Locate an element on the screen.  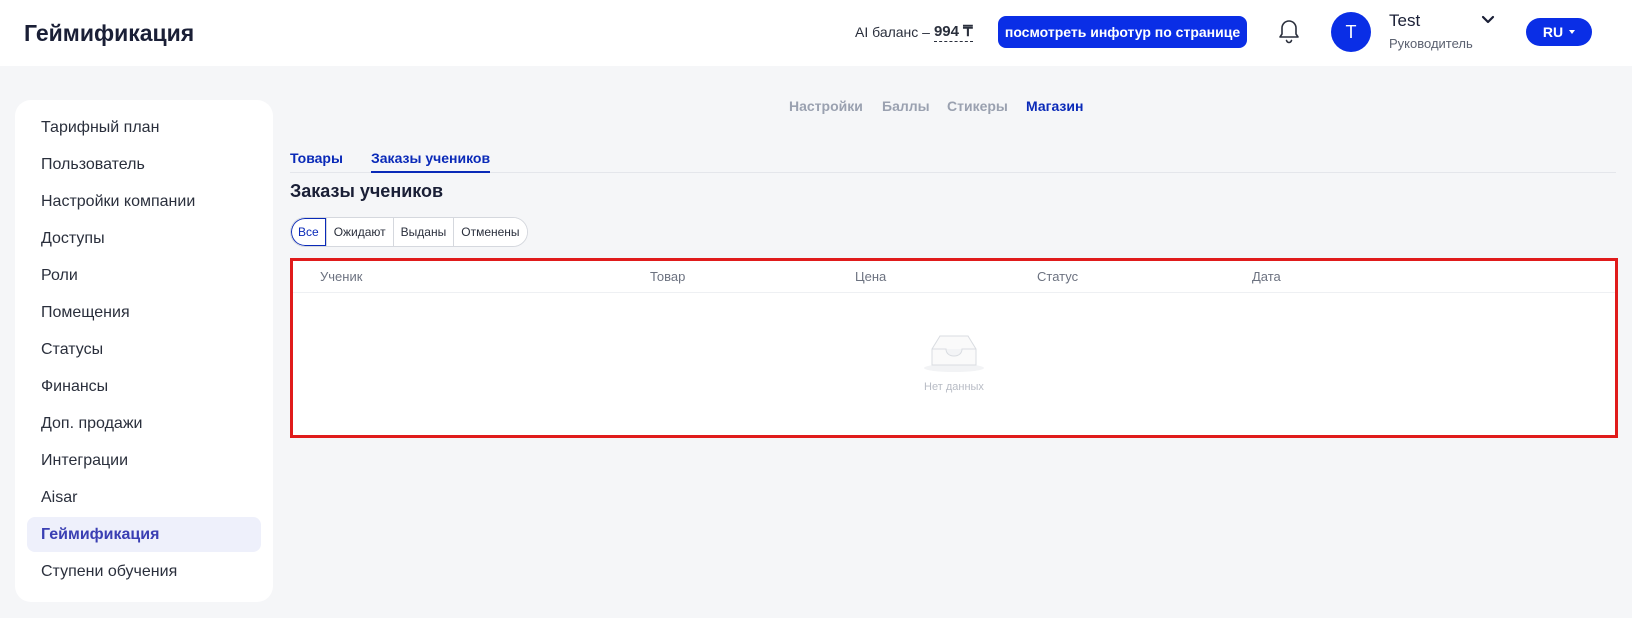
sidebar-item-label: Геймификация is located at coordinates (100, 534).